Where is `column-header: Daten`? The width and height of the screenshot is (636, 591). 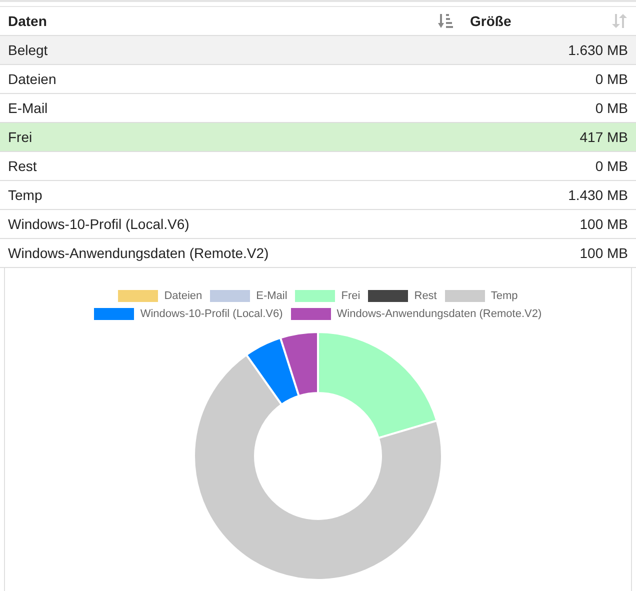
column-header: Daten is located at coordinates (27, 21).